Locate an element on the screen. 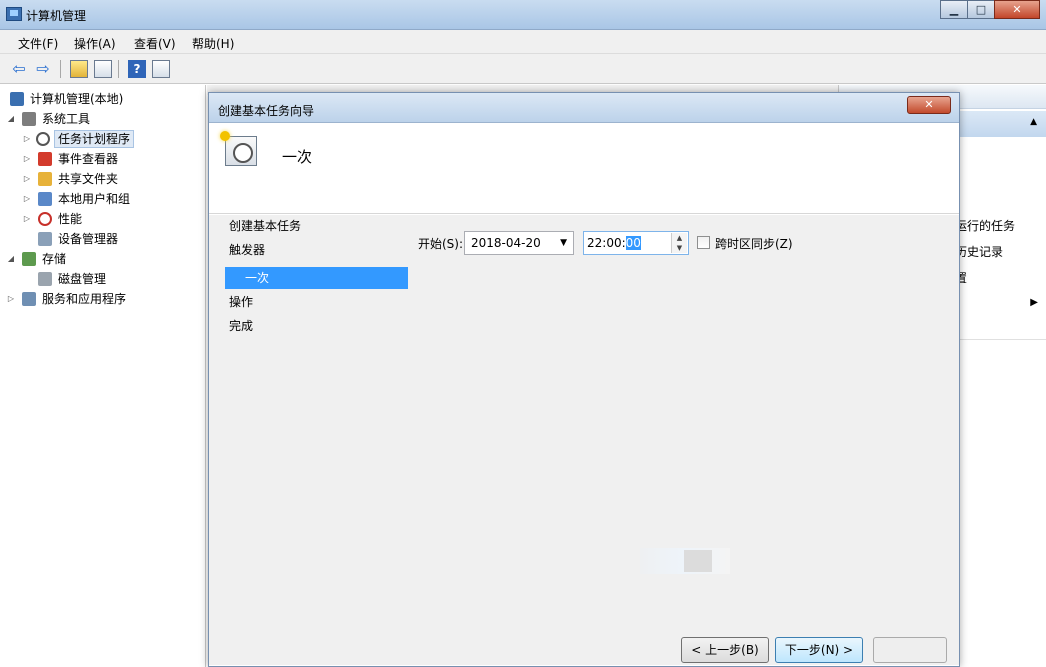  step-action: 操作 is located at coordinates (309, 302).